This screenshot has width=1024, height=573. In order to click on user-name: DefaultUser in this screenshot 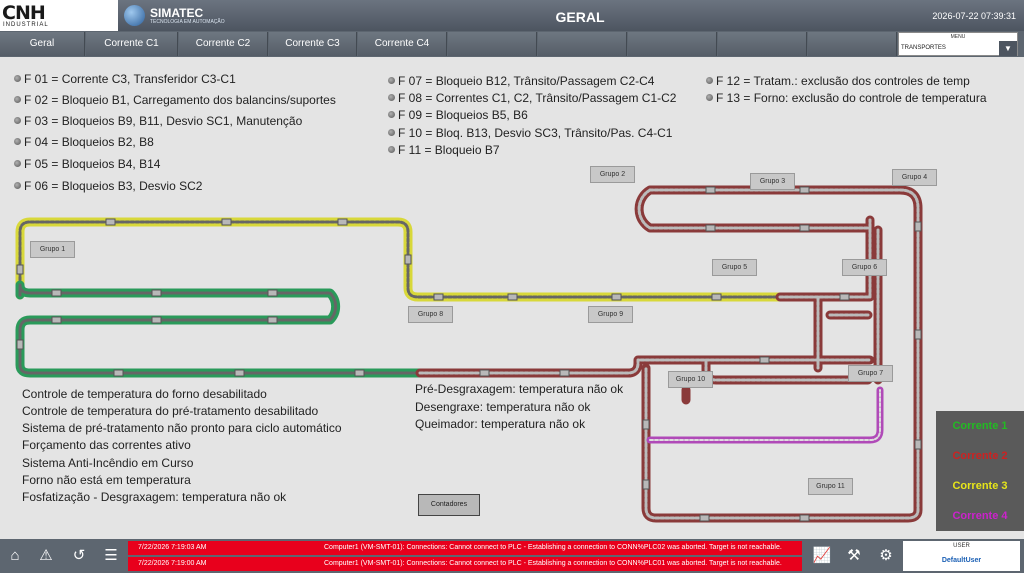, I will do `click(961, 560)`.